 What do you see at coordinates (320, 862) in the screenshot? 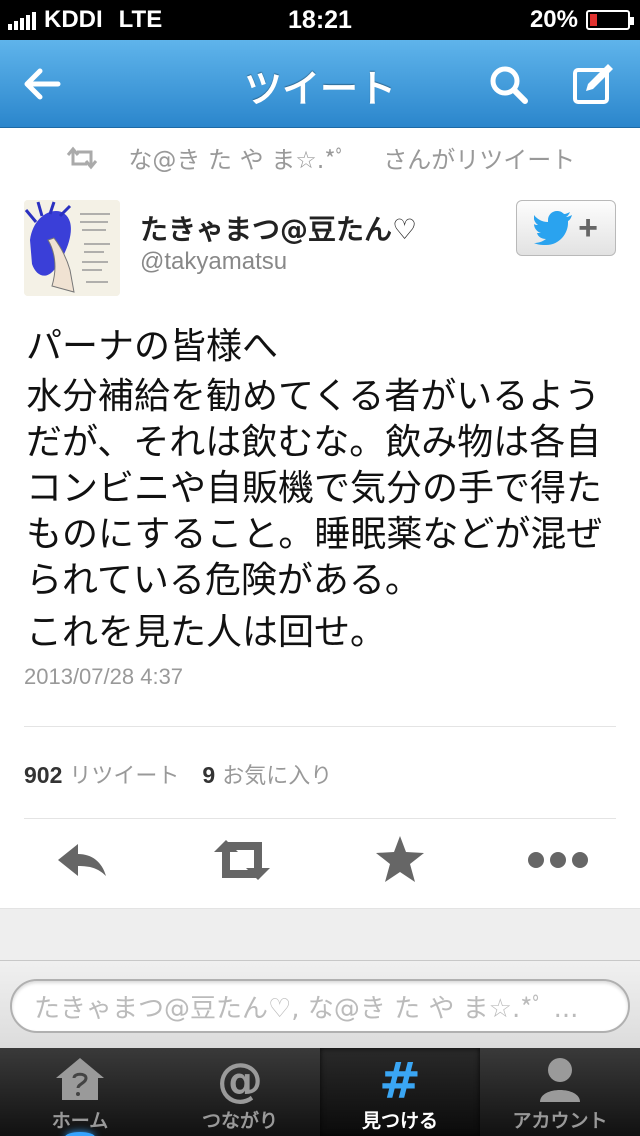
I see `tweet-actions` at bounding box center [320, 862].